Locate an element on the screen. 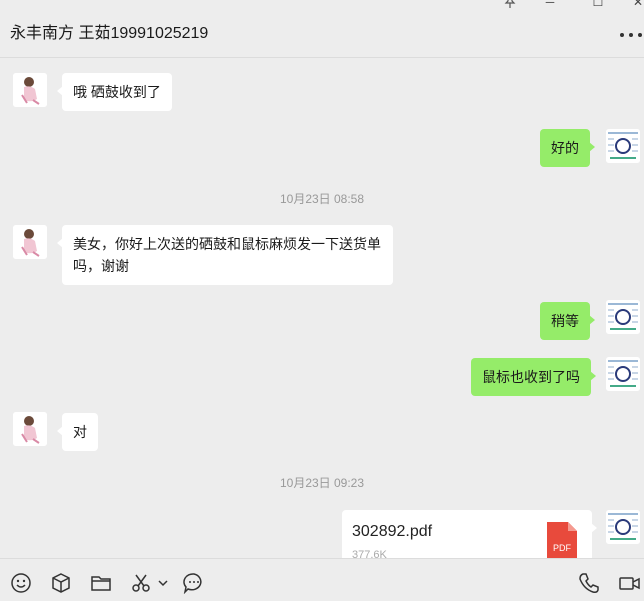  maximize-button: ☐ is located at coordinates (598, 5).